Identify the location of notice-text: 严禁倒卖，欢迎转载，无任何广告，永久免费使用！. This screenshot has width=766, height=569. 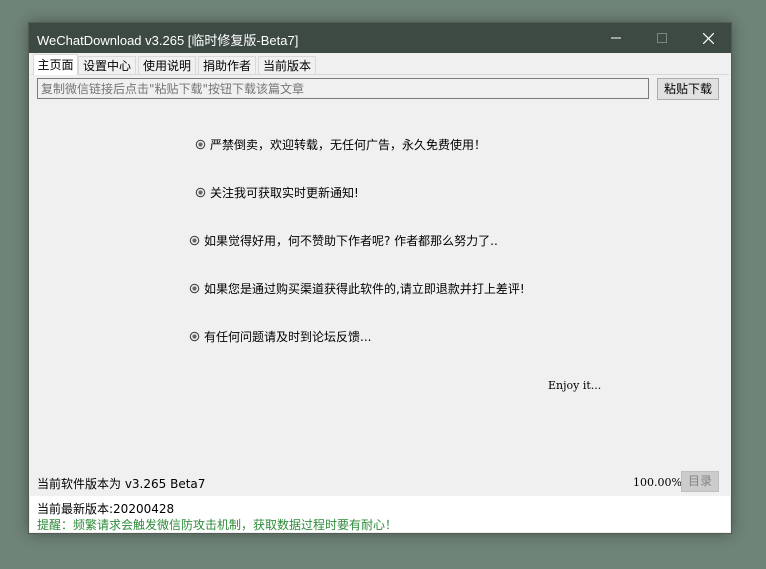
(348, 145).